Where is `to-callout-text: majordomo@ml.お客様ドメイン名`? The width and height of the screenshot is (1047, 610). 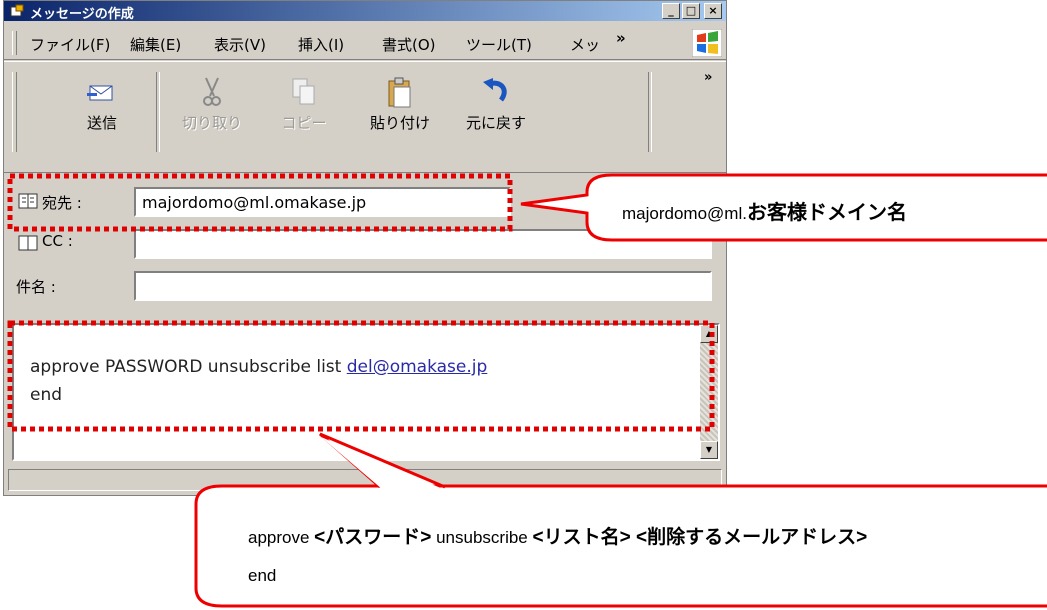
to-callout-text: majordomo@ml.お客様ドメイン名 is located at coordinates (764, 213).